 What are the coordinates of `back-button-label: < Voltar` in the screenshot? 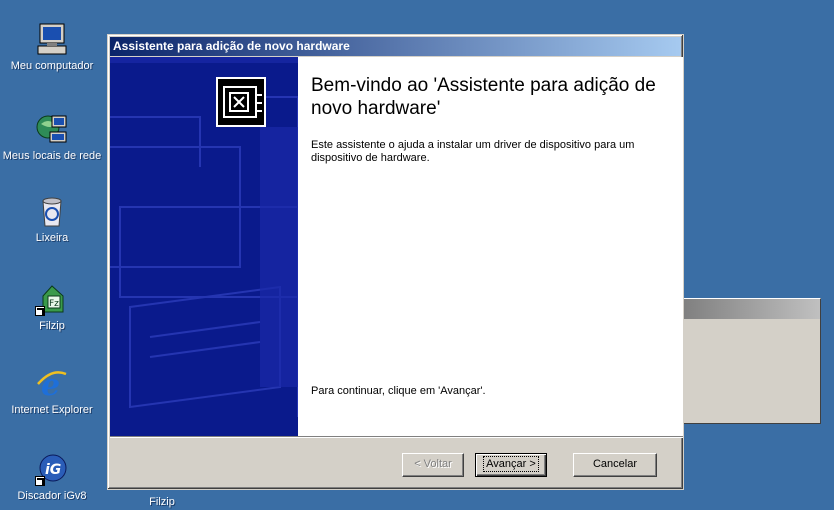 It's located at (433, 464).